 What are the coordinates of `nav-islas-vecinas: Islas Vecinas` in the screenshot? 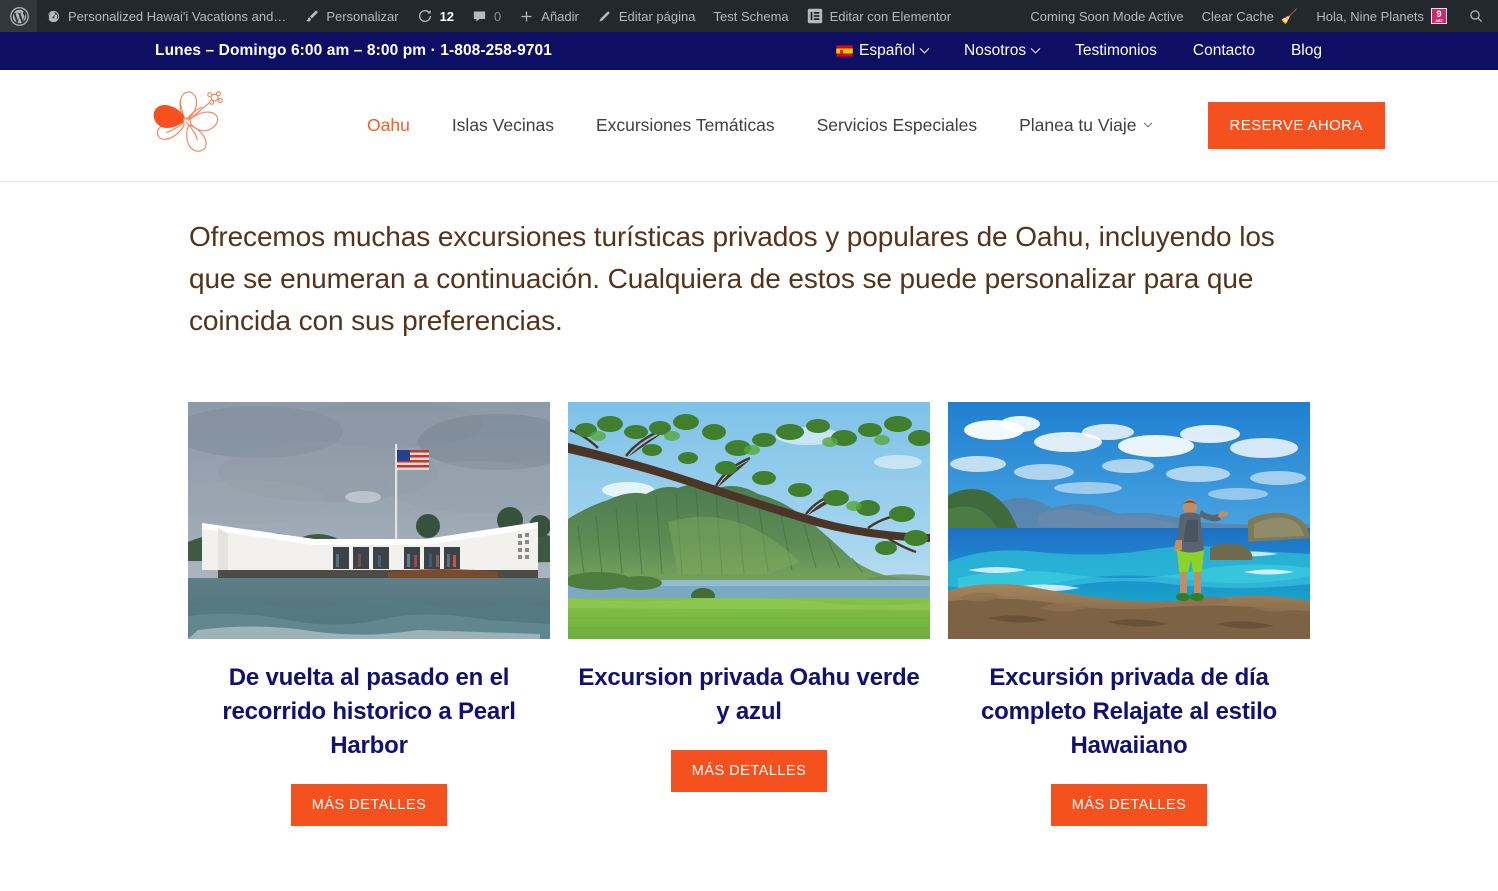 It's located at (503, 125).